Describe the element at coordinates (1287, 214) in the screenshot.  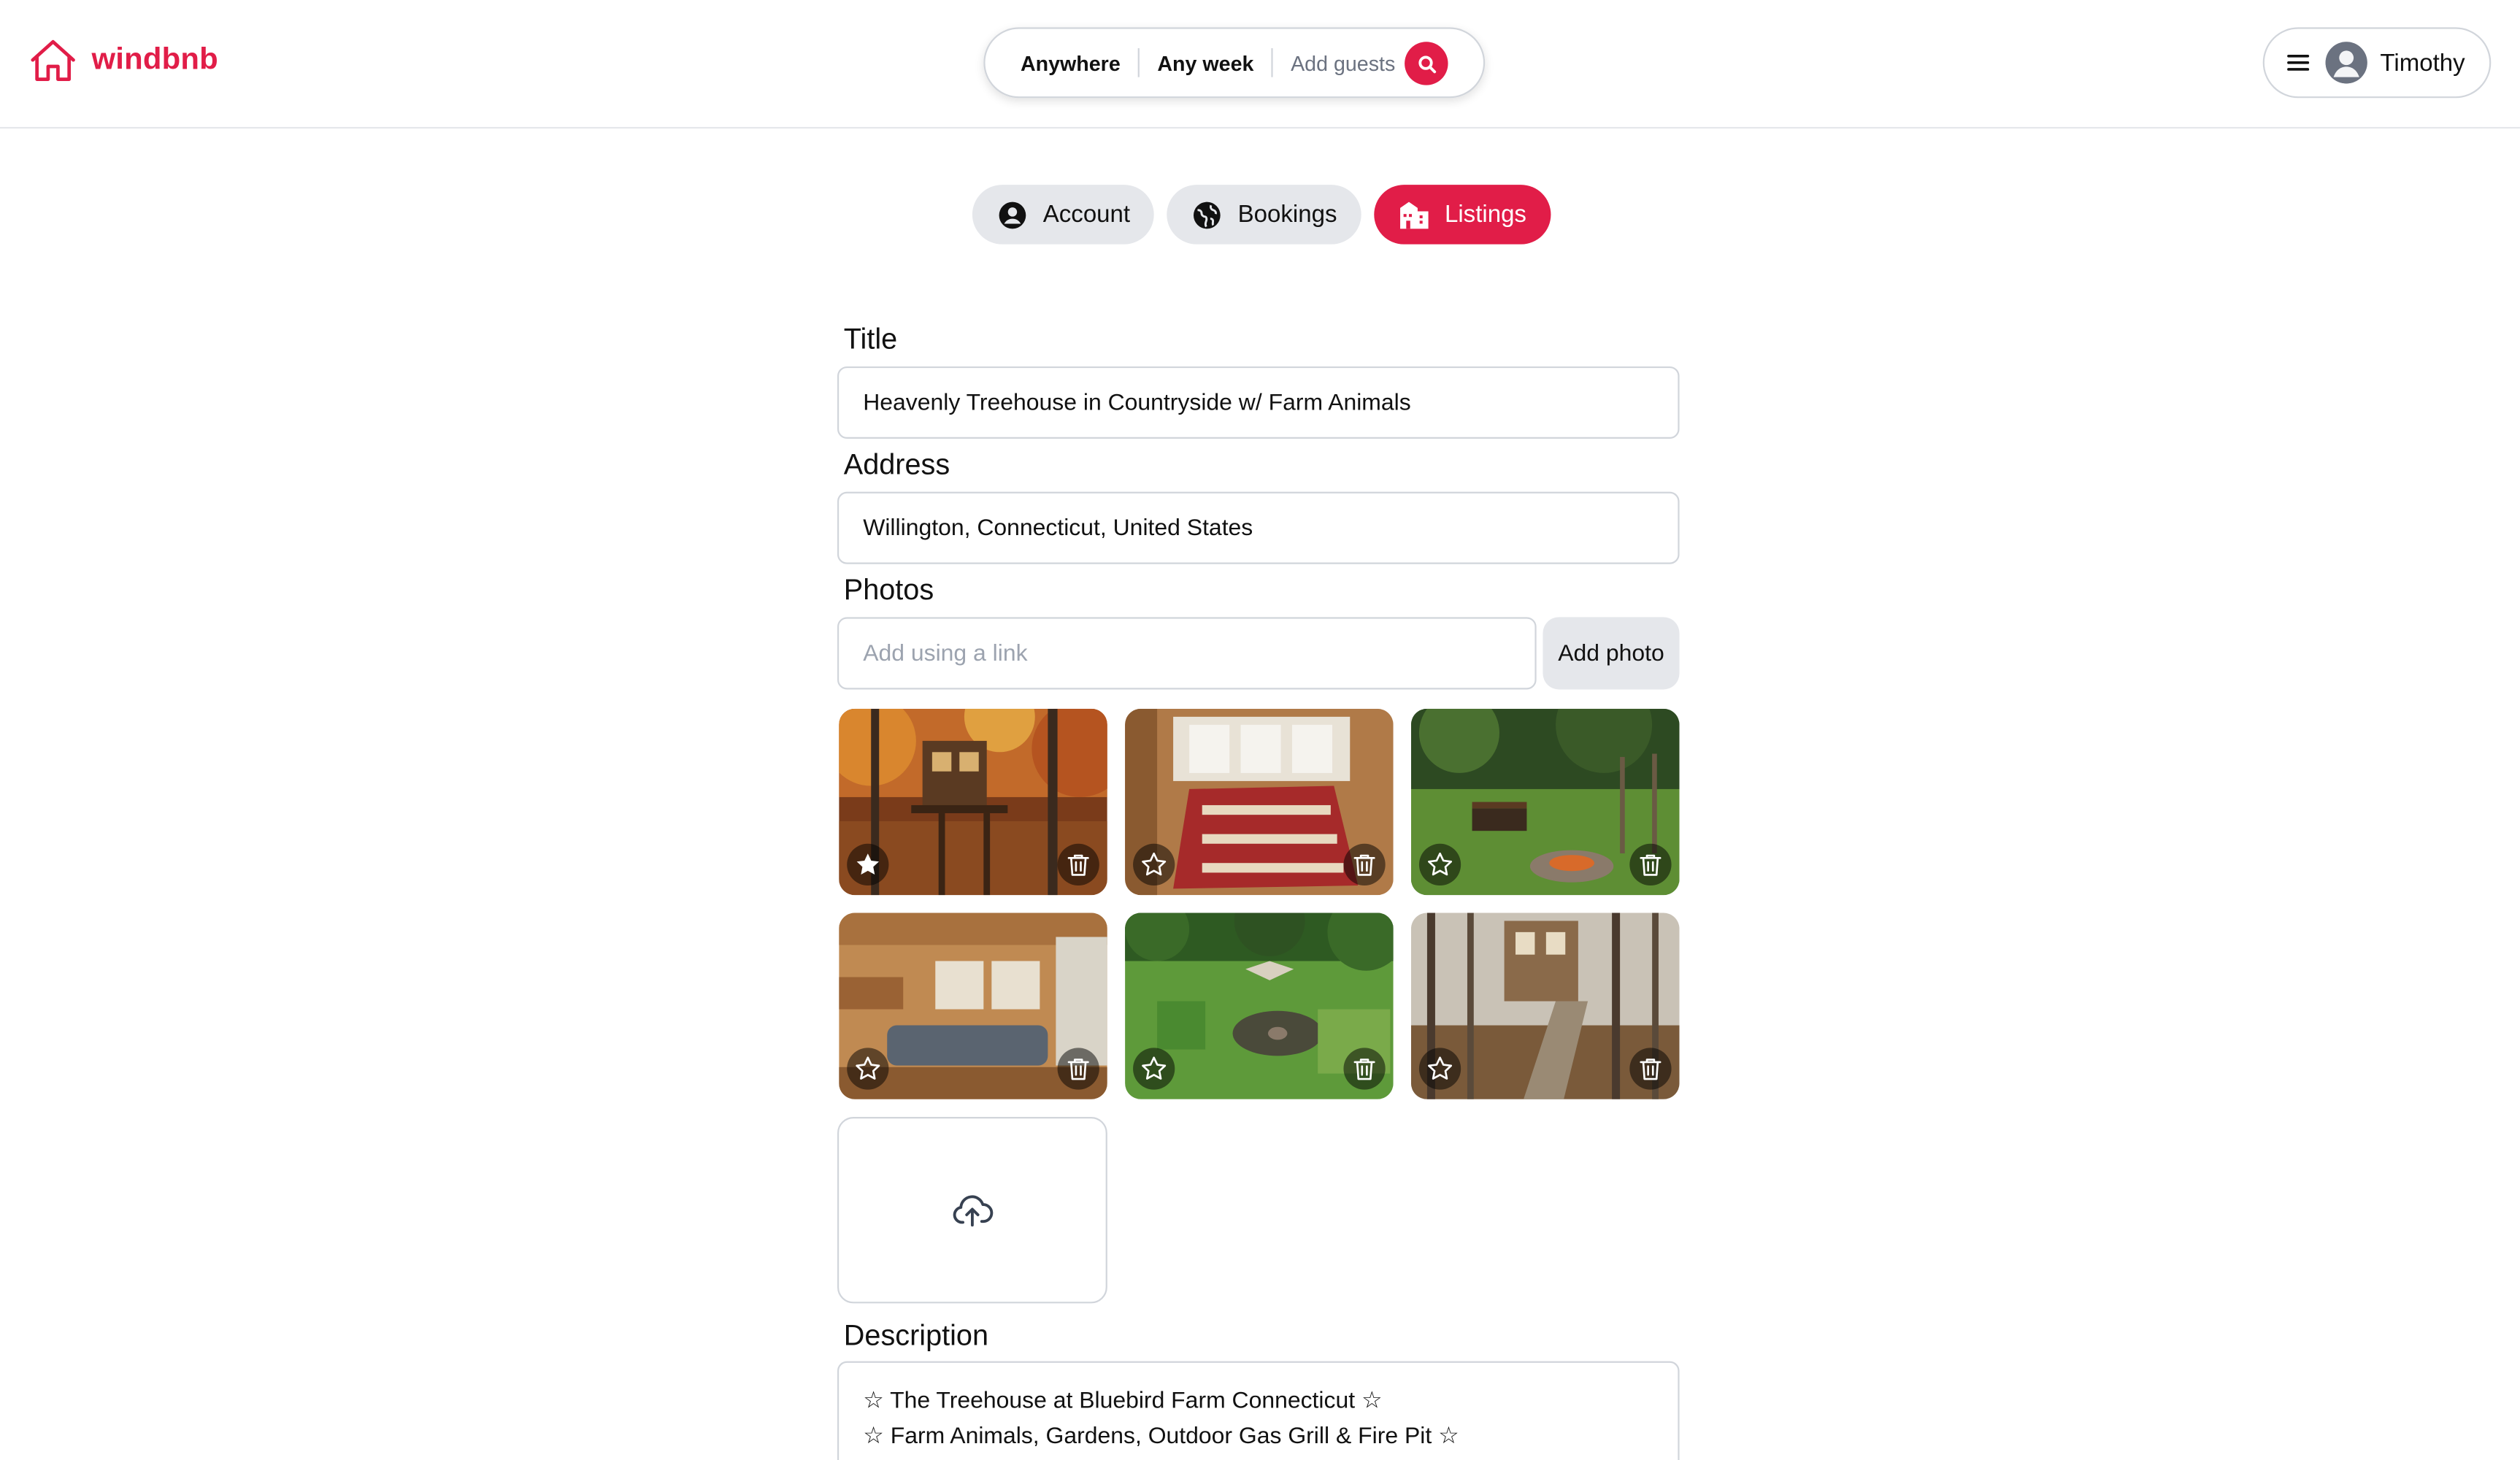
I see `tab-label: Bookings` at that location.